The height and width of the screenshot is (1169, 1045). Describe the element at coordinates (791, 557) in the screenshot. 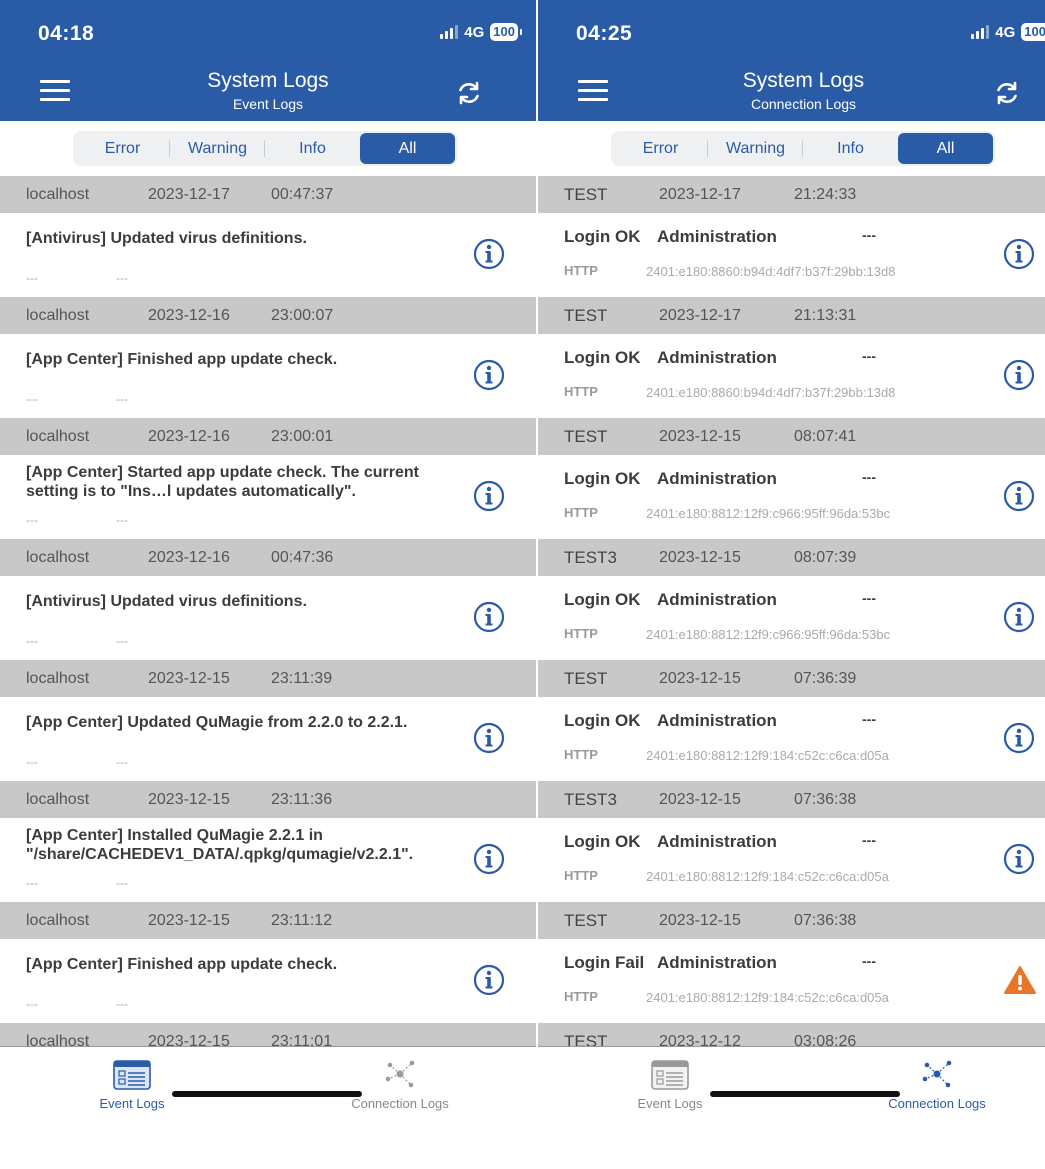

I see `log-group-header: TEST3 2023-12-15 08:07:39` at that location.